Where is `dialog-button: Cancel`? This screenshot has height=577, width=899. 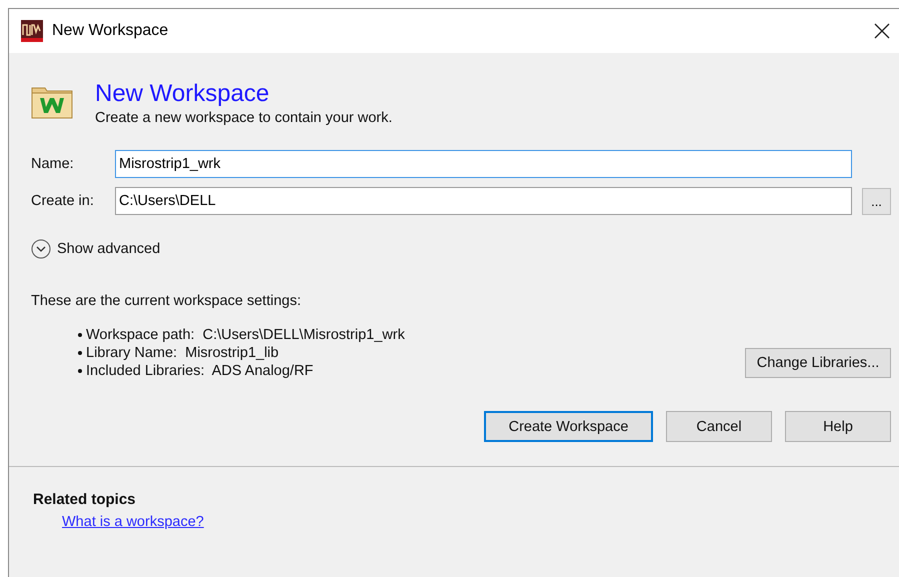
dialog-button: Cancel is located at coordinates (719, 426).